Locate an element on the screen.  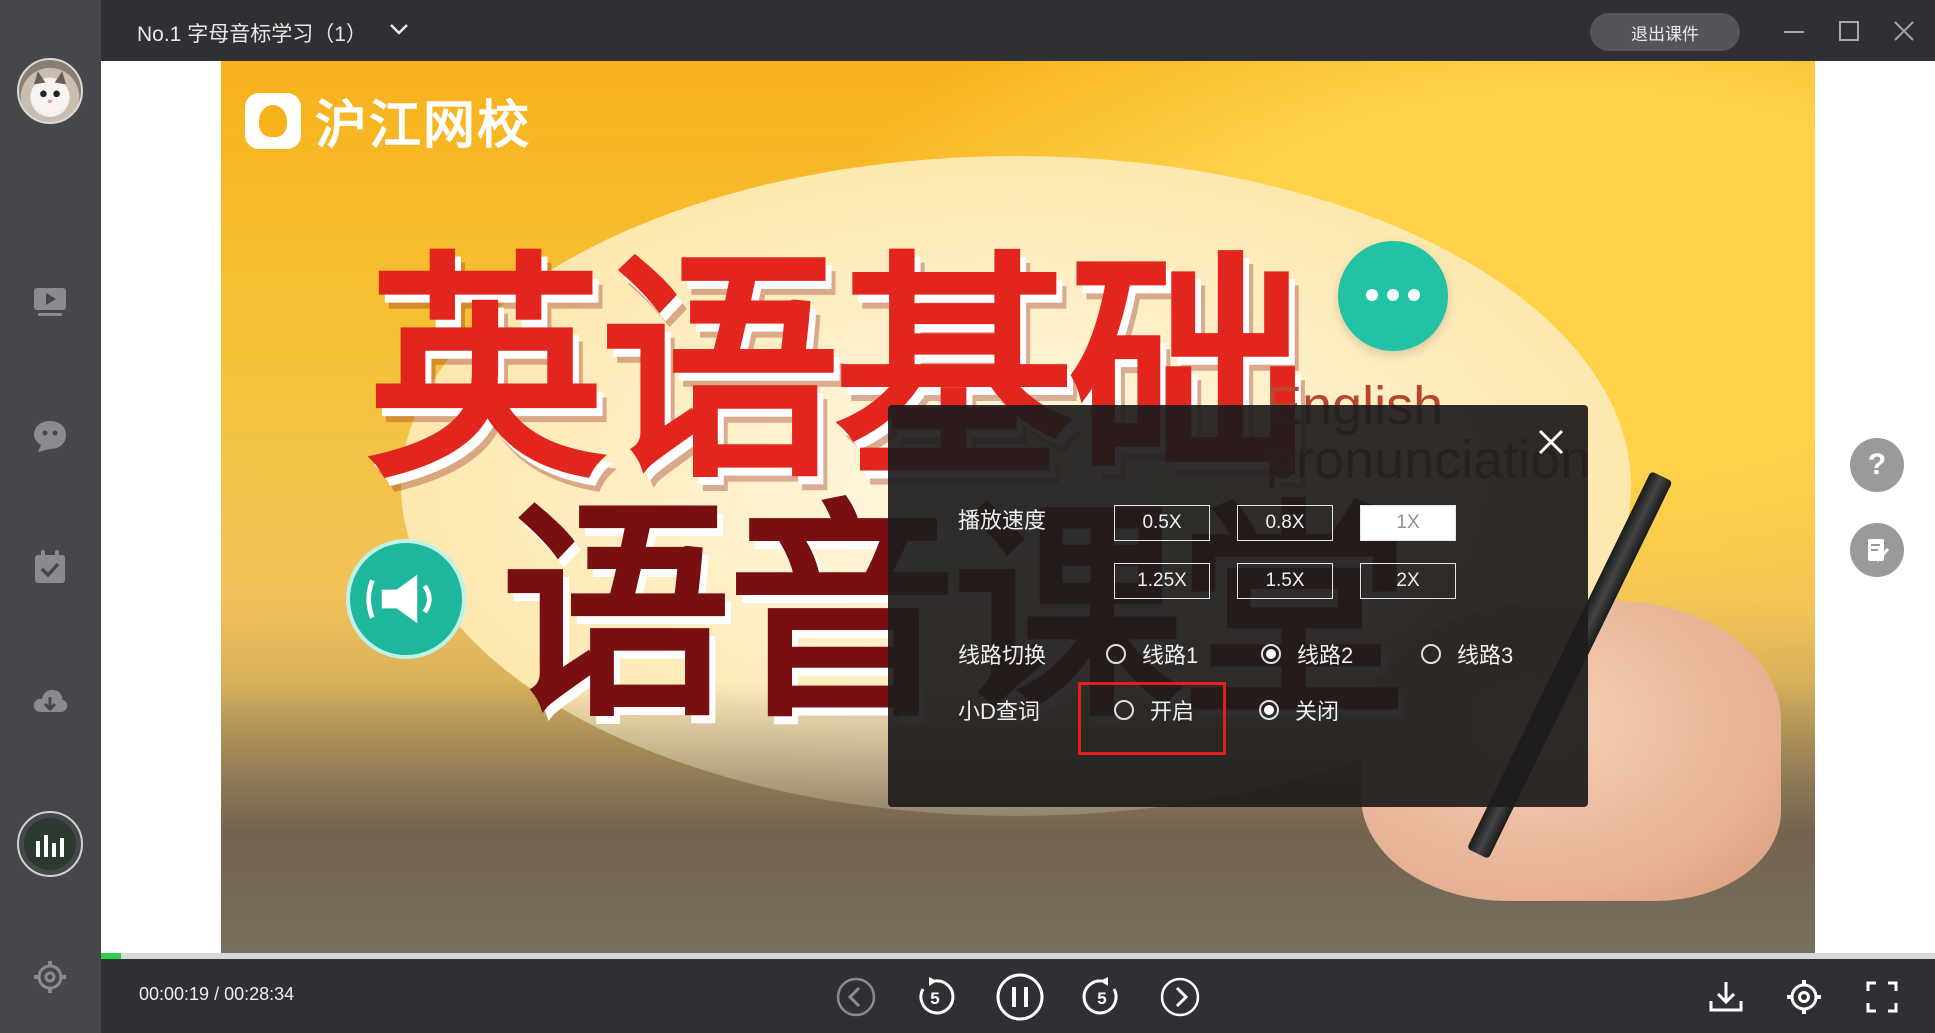
question-icon: ? is located at coordinates (1877, 464).